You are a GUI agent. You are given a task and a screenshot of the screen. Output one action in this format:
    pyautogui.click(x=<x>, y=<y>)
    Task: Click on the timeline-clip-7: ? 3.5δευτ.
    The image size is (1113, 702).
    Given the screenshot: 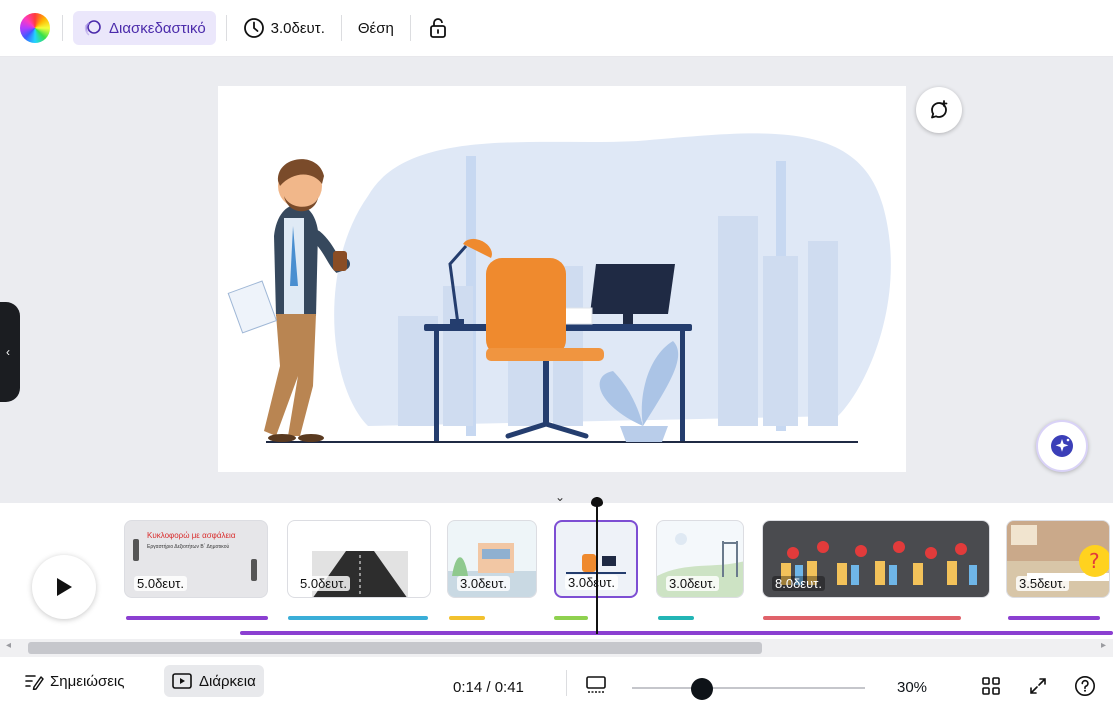 What is the action you would take?
    pyautogui.click(x=1058, y=559)
    